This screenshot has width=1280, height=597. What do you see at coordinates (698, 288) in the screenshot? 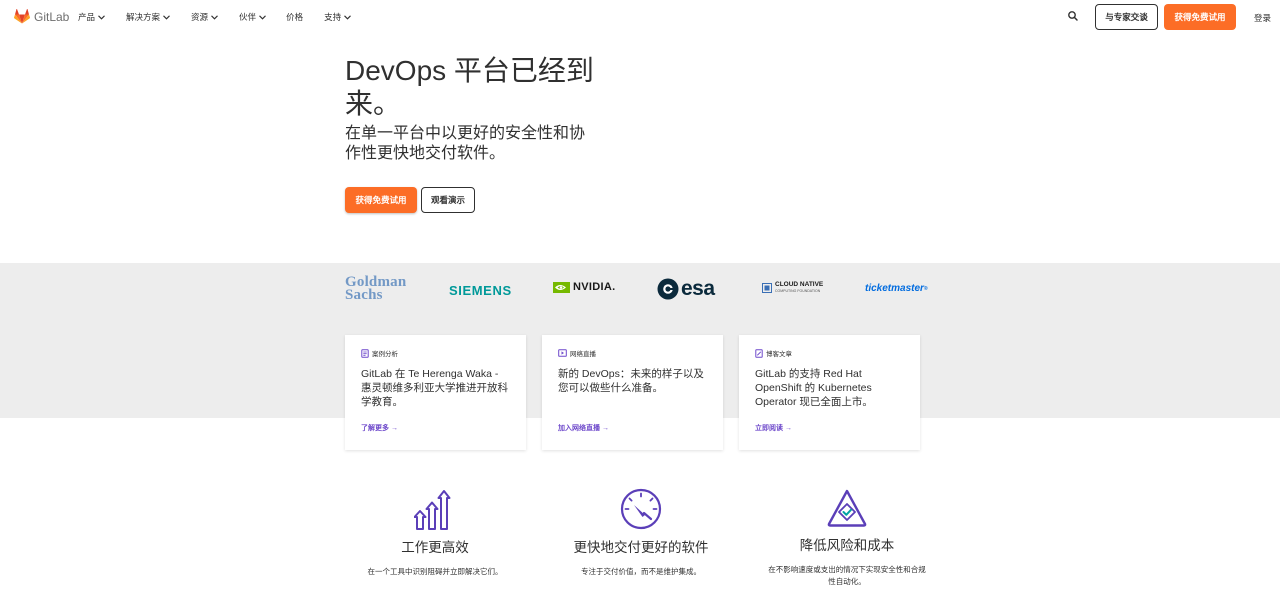
I see `esa-wordmark: esa` at bounding box center [698, 288].